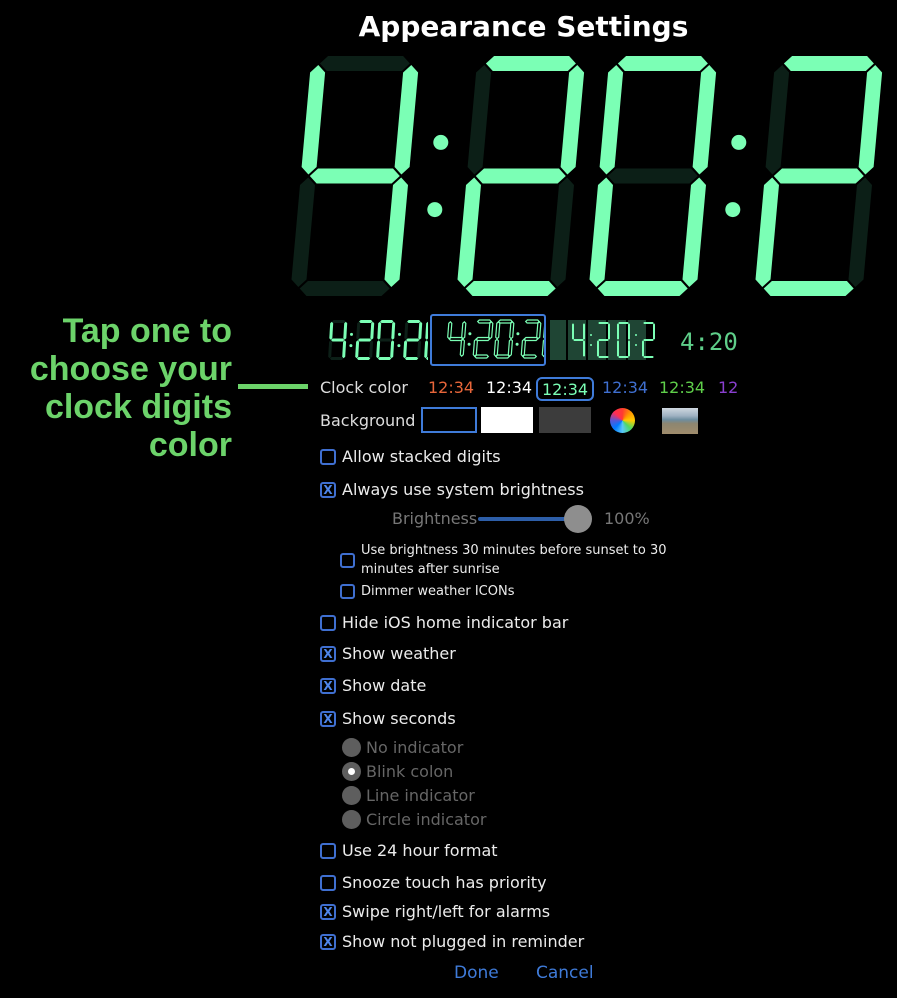 This screenshot has height=998, width=897. What do you see at coordinates (728, 389) in the screenshot?
I see `clock-color-option: 12` at bounding box center [728, 389].